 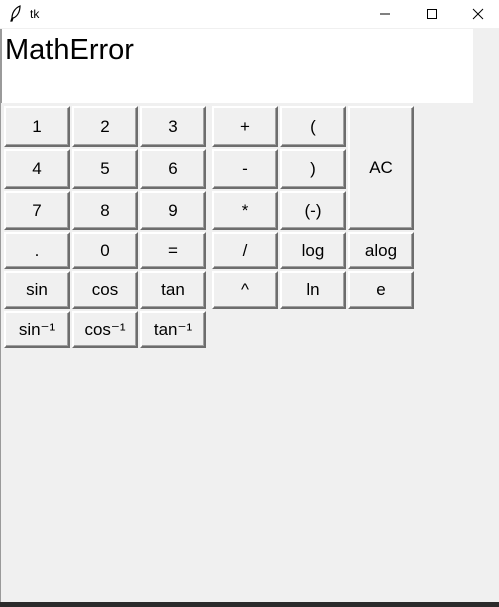 What do you see at coordinates (15, 13) in the screenshot?
I see `tk-feather-icon` at bounding box center [15, 13].